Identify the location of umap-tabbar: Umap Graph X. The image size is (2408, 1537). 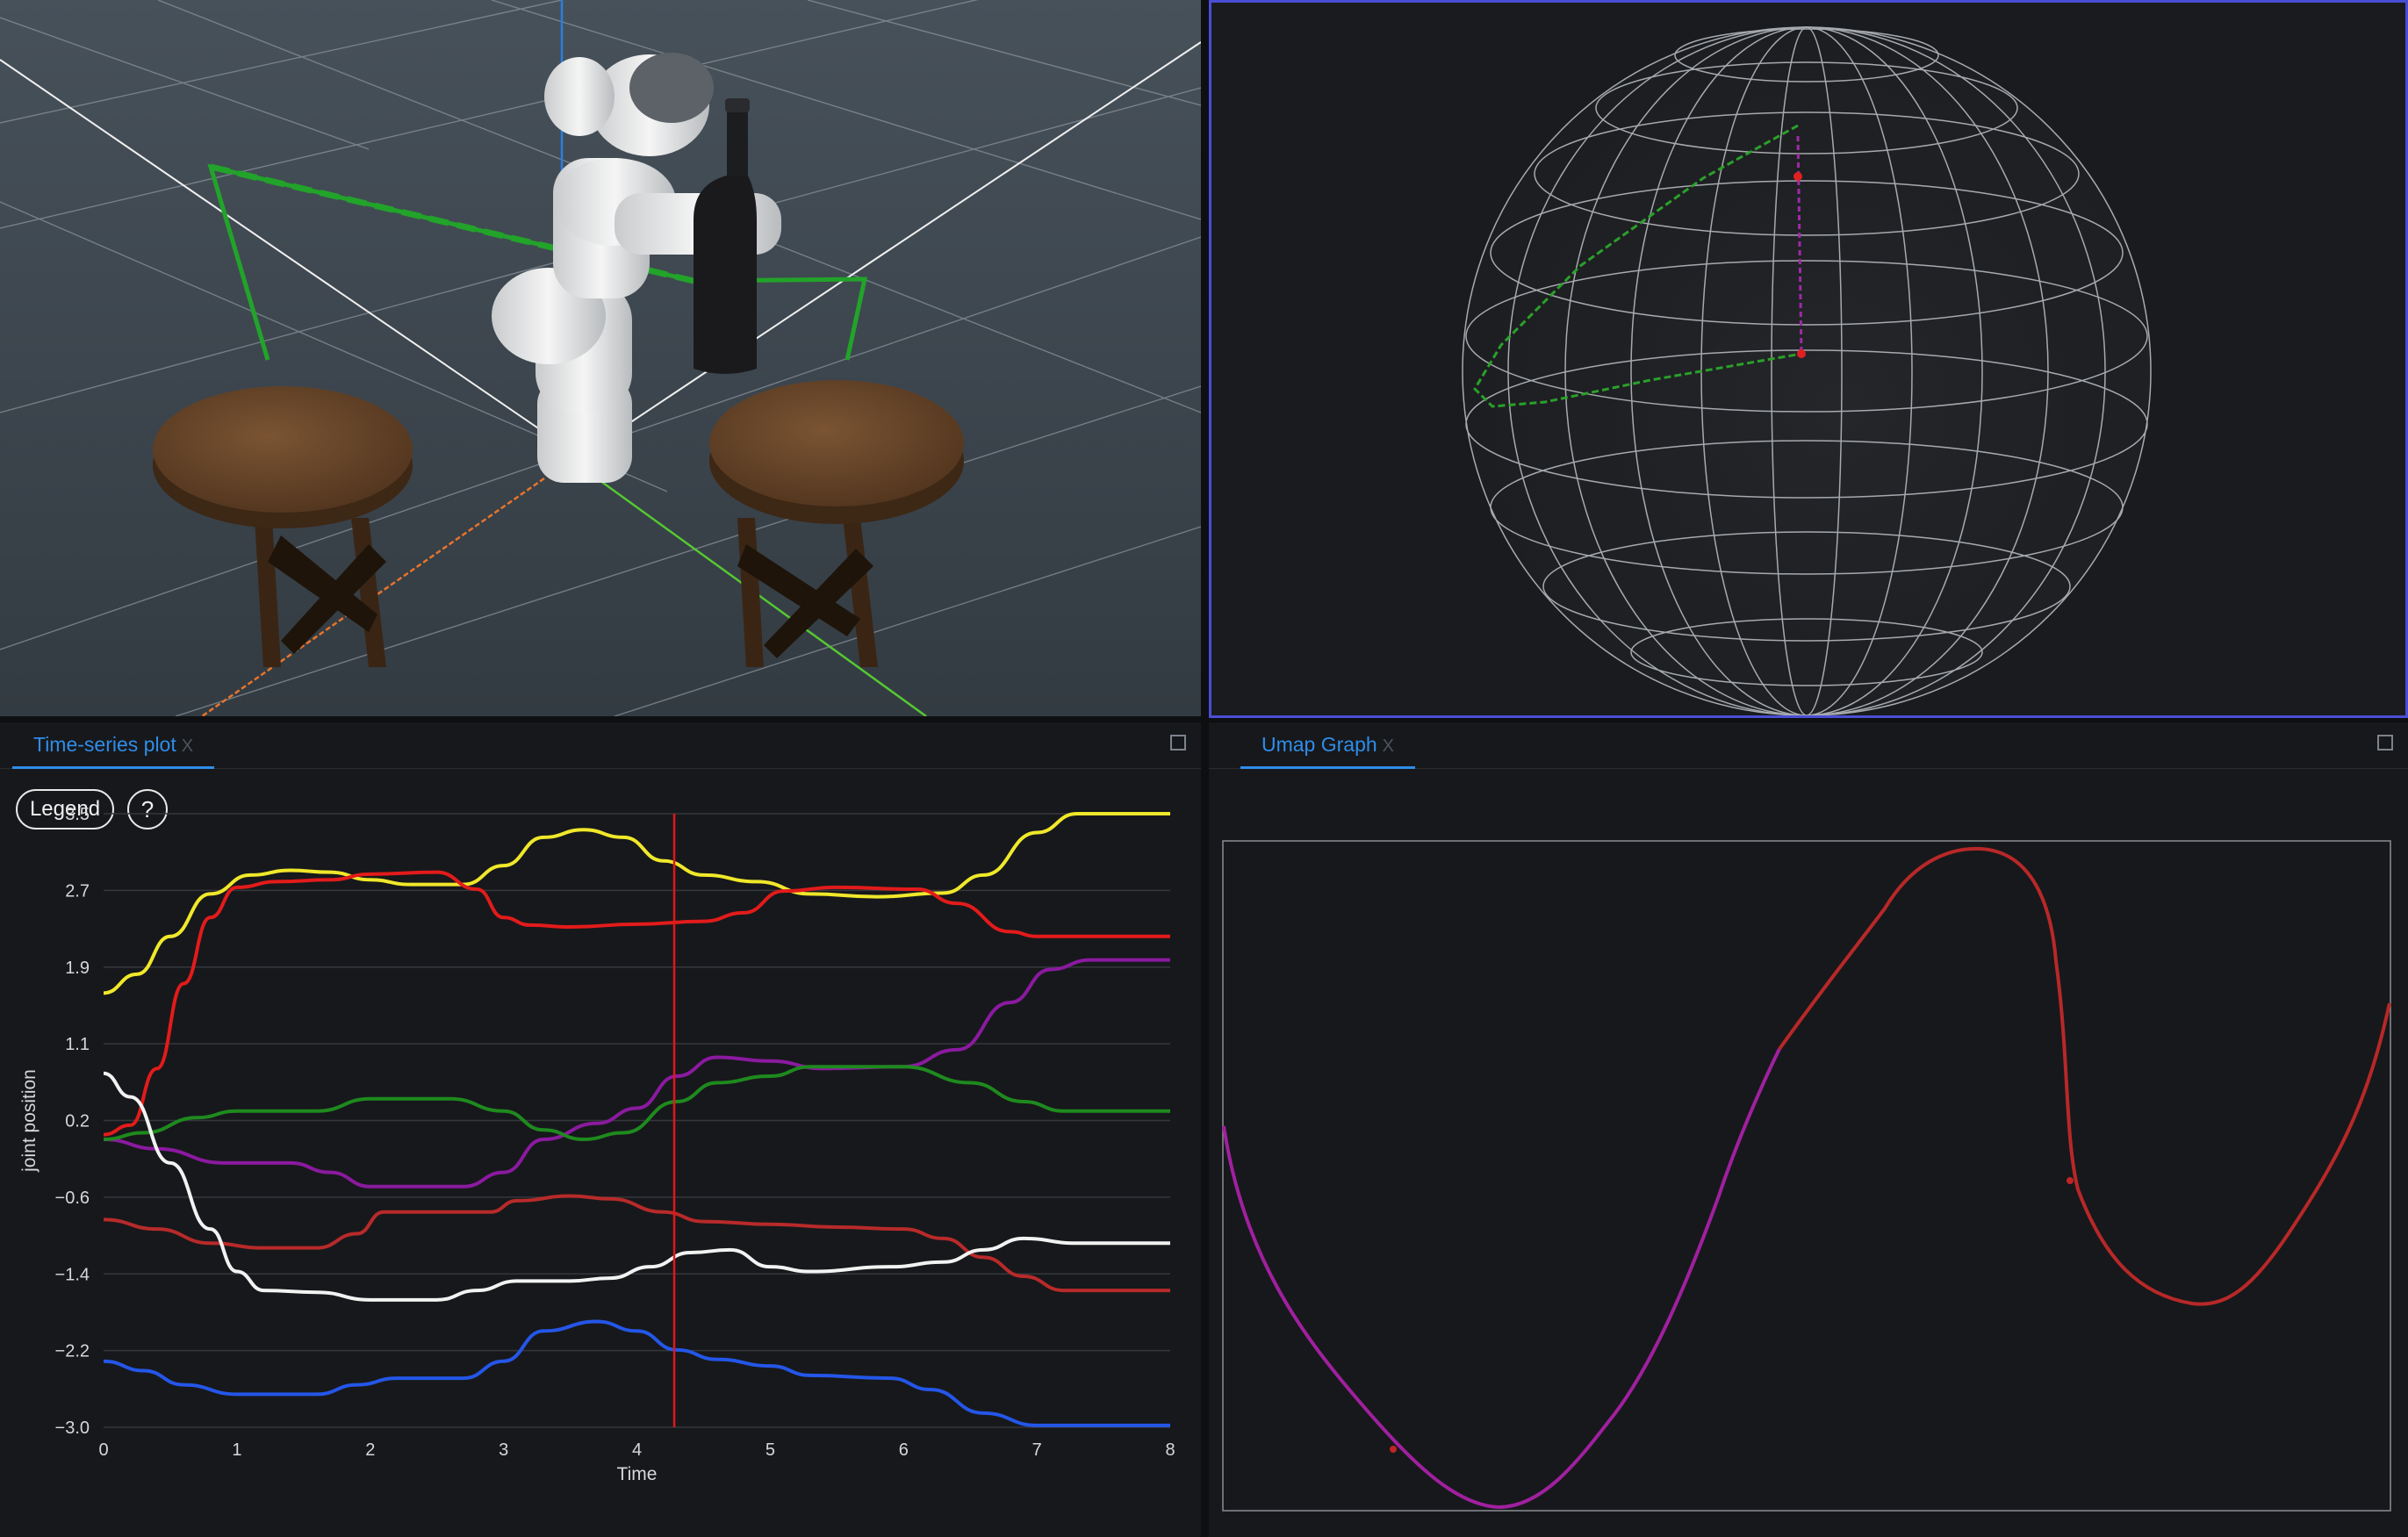
(1808, 745).